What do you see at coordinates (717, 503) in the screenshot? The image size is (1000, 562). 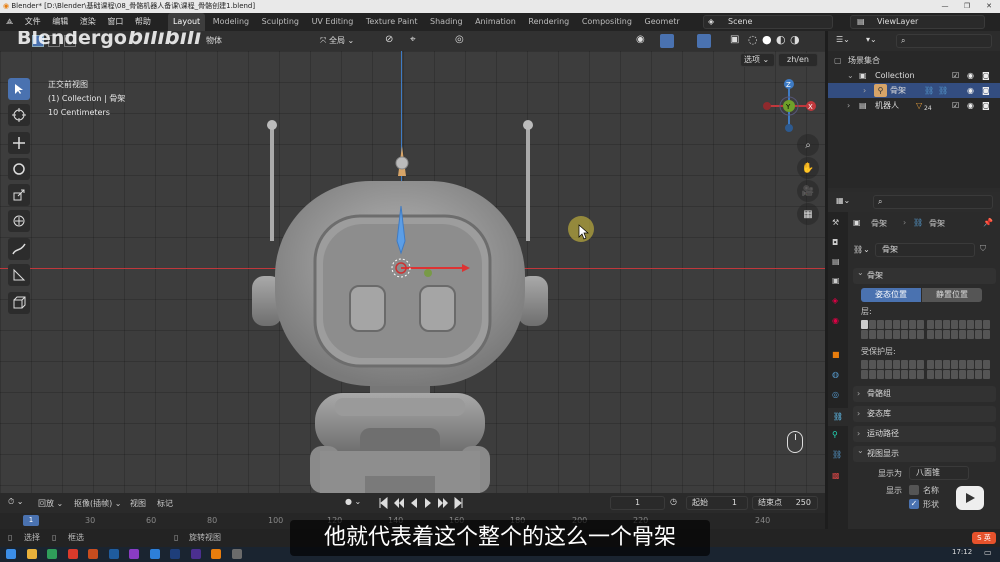 I see `start-frame-field: 起始 1` at bounding box center [717, 503].